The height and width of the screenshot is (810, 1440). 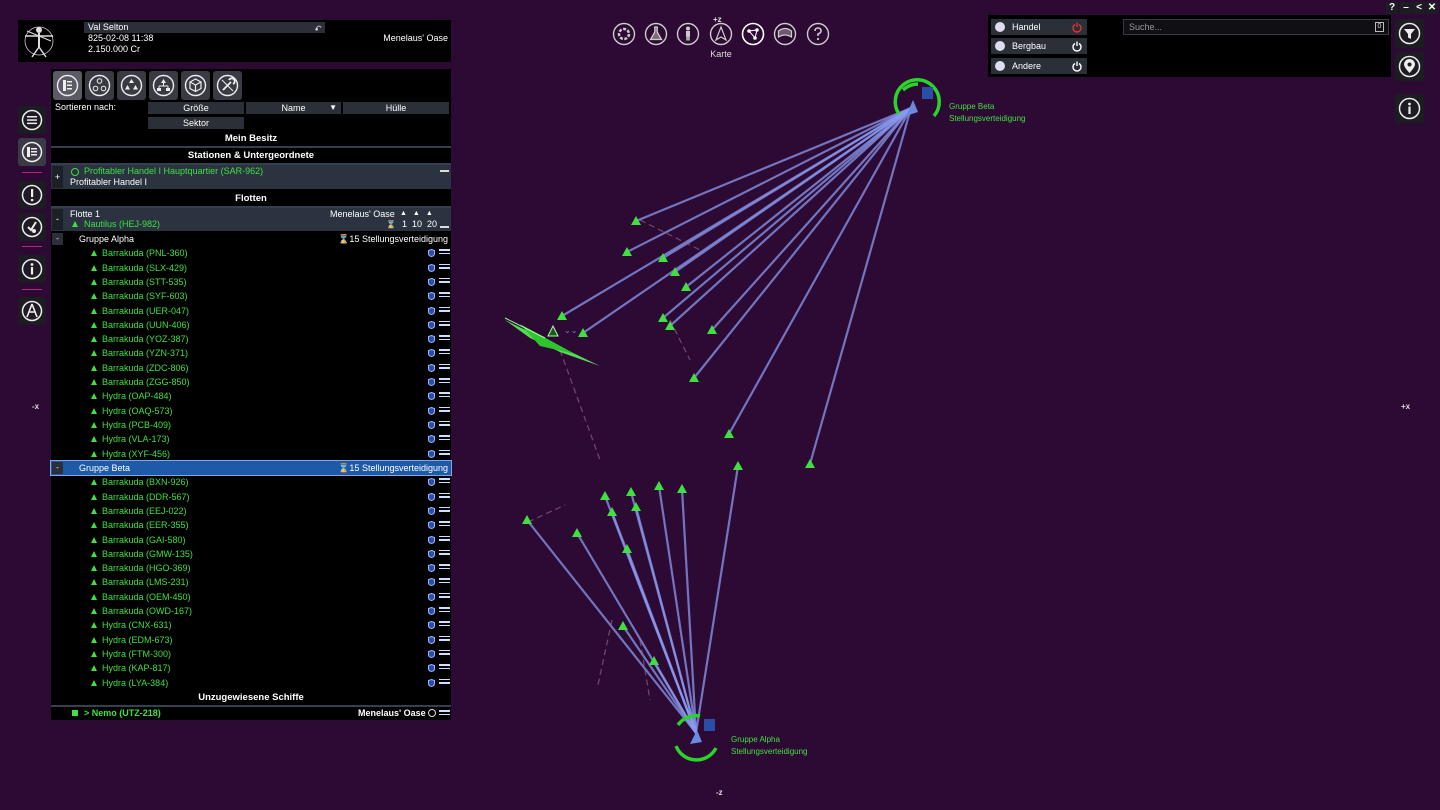 I want to click on group-row: - Gruppe Alpha ⌛15 Stellungsverteidigung, so click(x=251, y=239).